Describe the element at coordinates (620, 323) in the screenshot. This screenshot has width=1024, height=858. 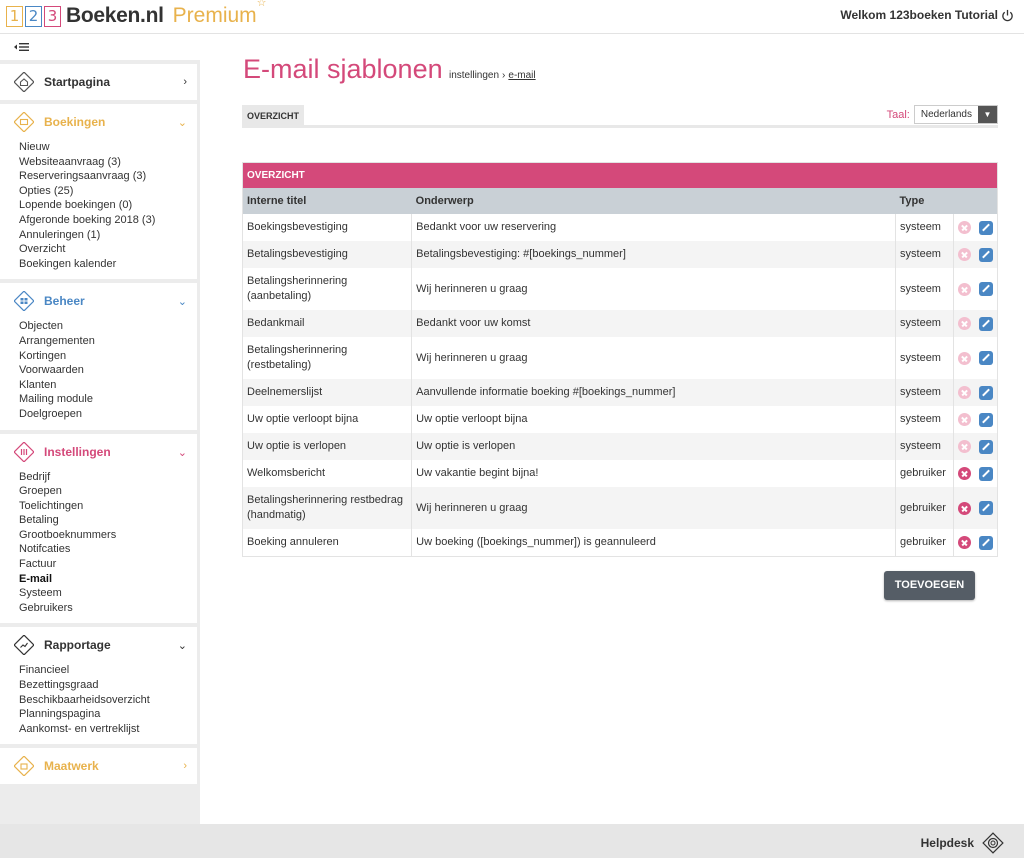
I see `table-row: Bedankmail Bedankt voor uw komst systeem` at that location.